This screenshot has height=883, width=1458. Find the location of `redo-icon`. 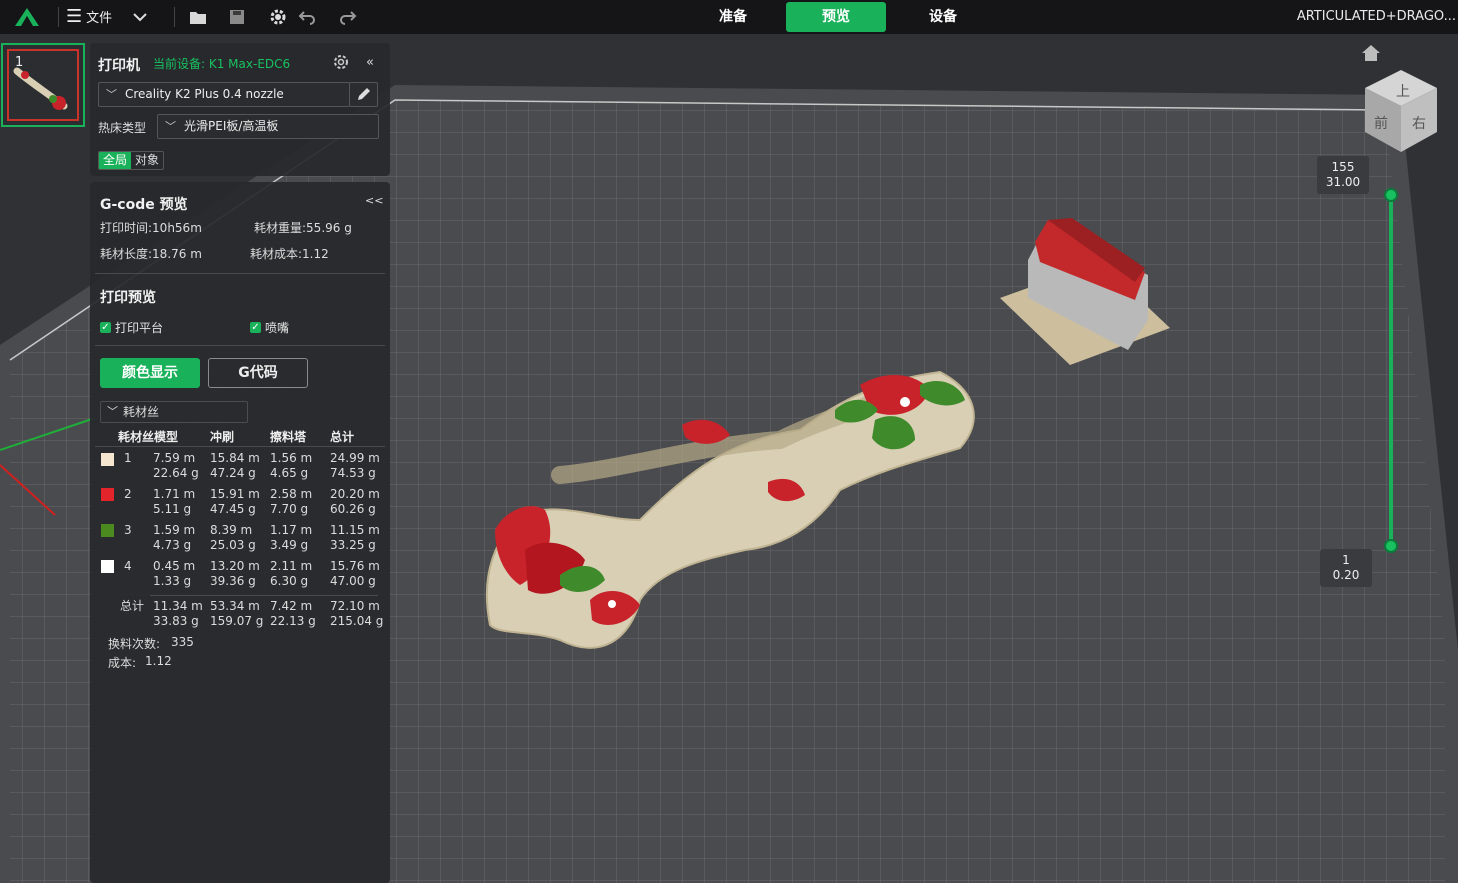

redo-icon is located at coordinates (348, 17).